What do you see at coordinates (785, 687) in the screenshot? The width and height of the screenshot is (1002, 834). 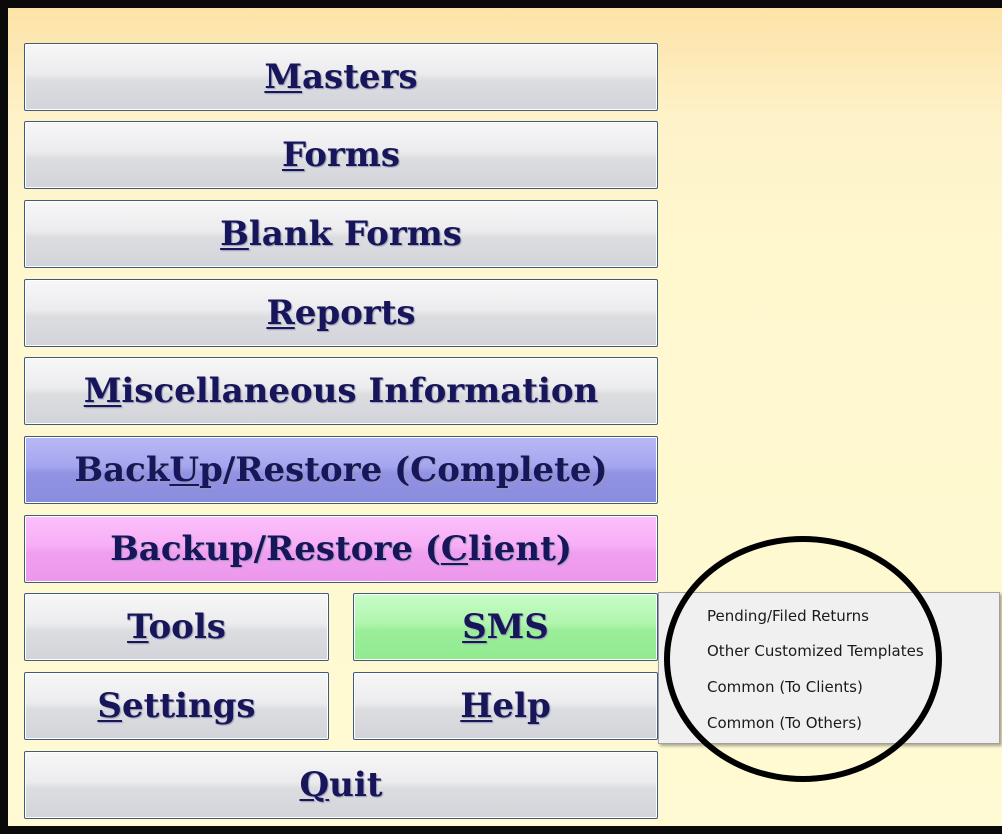 I see `menu-item-label: Common (To Clients)` at bounding box center [785, 687].